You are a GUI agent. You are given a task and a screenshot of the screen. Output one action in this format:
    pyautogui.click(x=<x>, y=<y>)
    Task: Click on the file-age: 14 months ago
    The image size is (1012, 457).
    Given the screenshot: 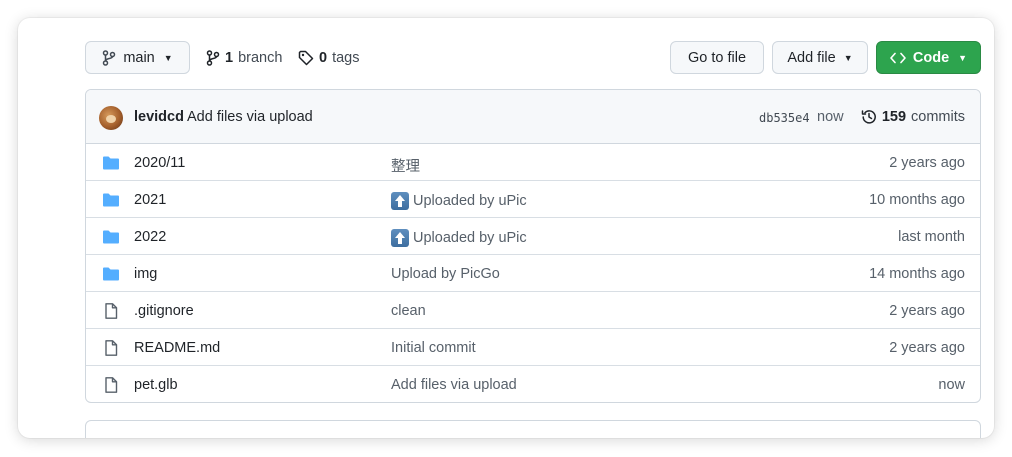 What is the action you would take?
    pyautogui.click(x=917, y=274)
    